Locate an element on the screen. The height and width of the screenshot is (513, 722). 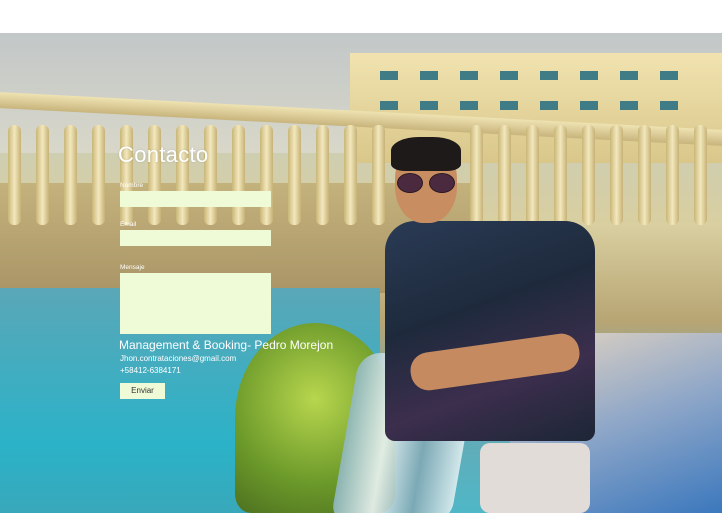
message-label: Mensaje is located at coordinates (132, 267).